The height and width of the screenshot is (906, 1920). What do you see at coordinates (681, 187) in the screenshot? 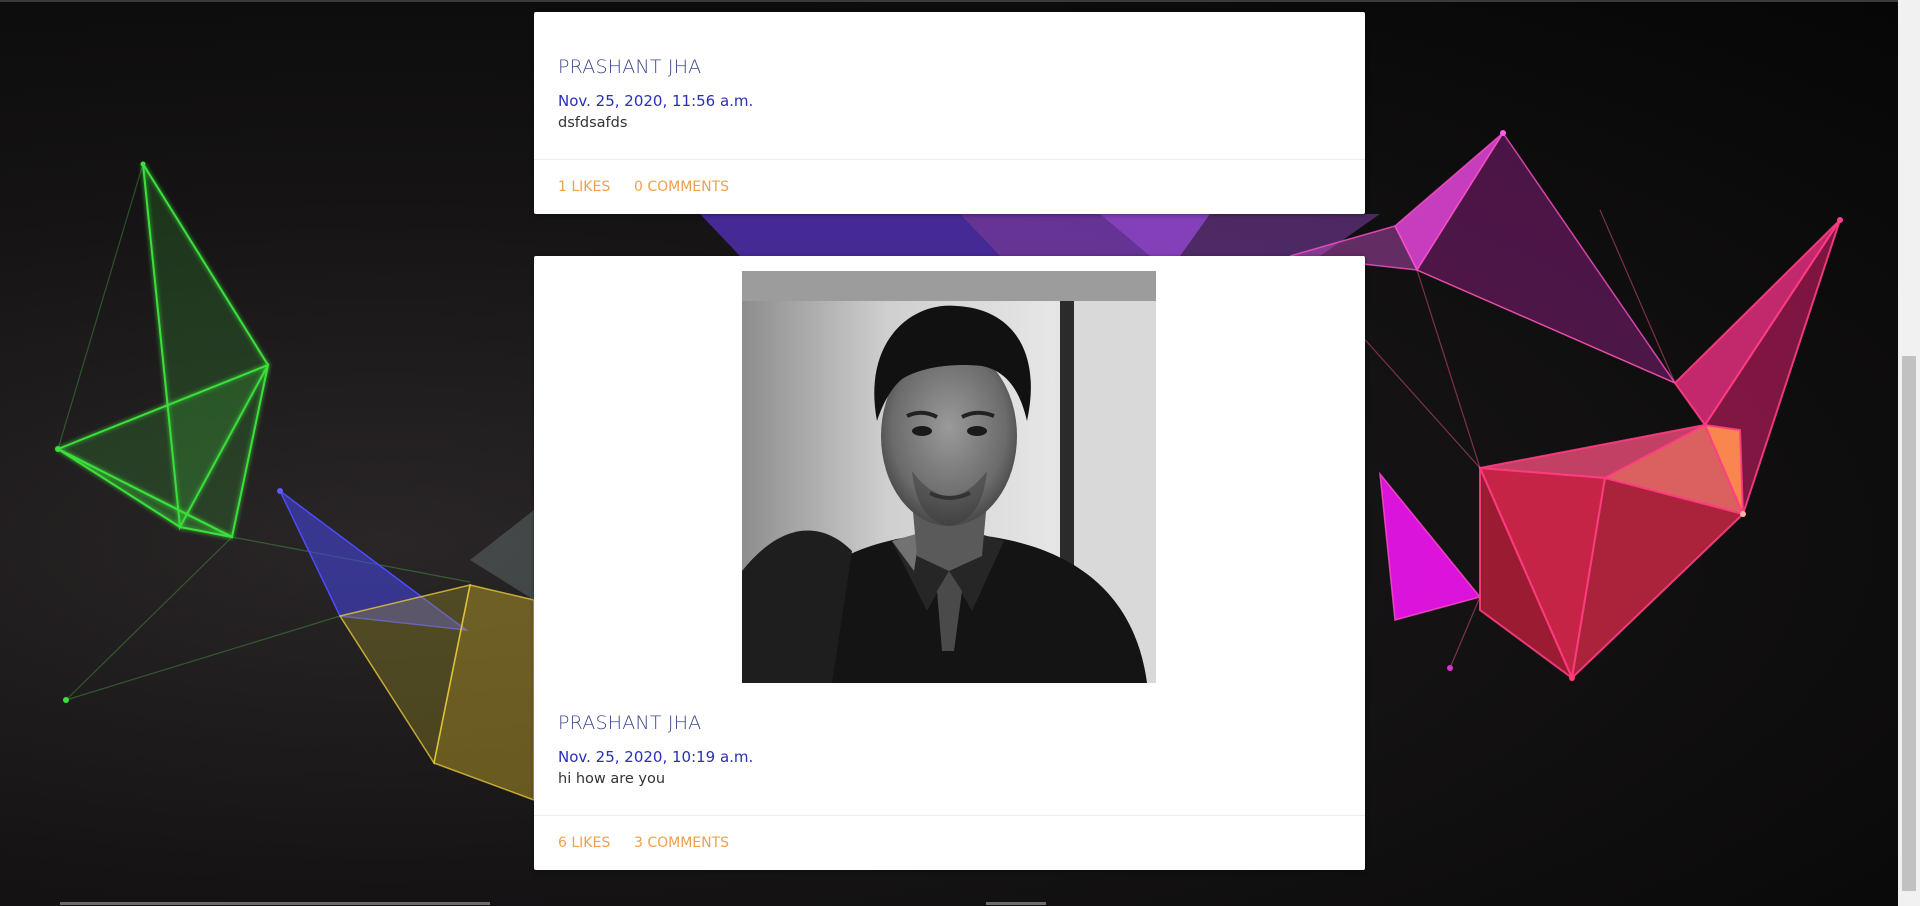
I see `comments-link: 0 COMMENTS` at bounding box center [681, 187].